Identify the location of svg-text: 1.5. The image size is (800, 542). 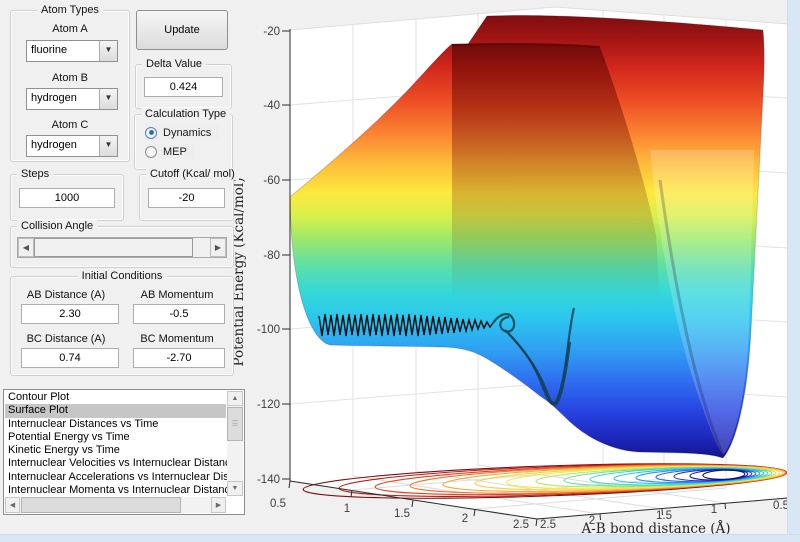
(402, 514).